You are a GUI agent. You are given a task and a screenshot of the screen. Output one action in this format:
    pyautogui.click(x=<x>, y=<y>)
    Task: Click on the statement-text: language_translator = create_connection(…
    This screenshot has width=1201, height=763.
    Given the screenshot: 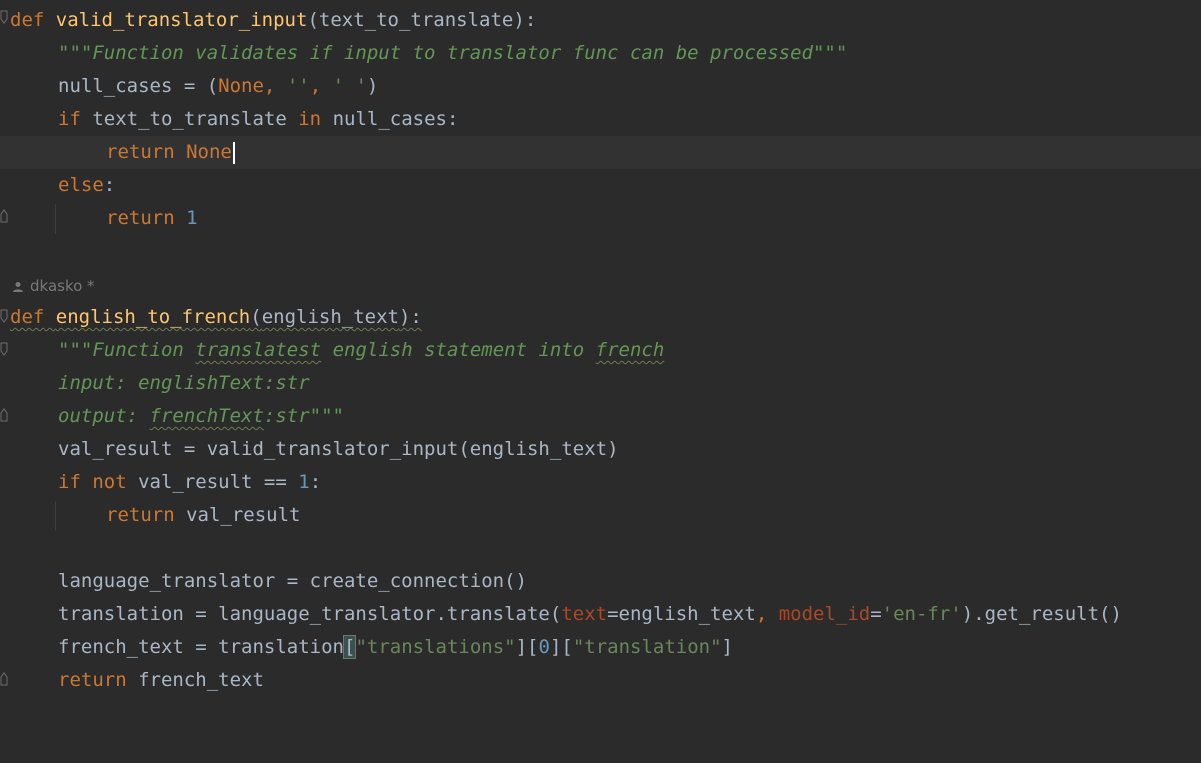 What is the action you would take?
    pyautogui.click(x=292, y=581)
    